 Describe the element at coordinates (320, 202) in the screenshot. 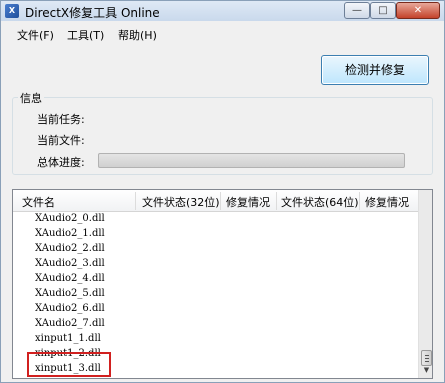

I see `column-header-status-64: 文件状态(64位)` at that location.